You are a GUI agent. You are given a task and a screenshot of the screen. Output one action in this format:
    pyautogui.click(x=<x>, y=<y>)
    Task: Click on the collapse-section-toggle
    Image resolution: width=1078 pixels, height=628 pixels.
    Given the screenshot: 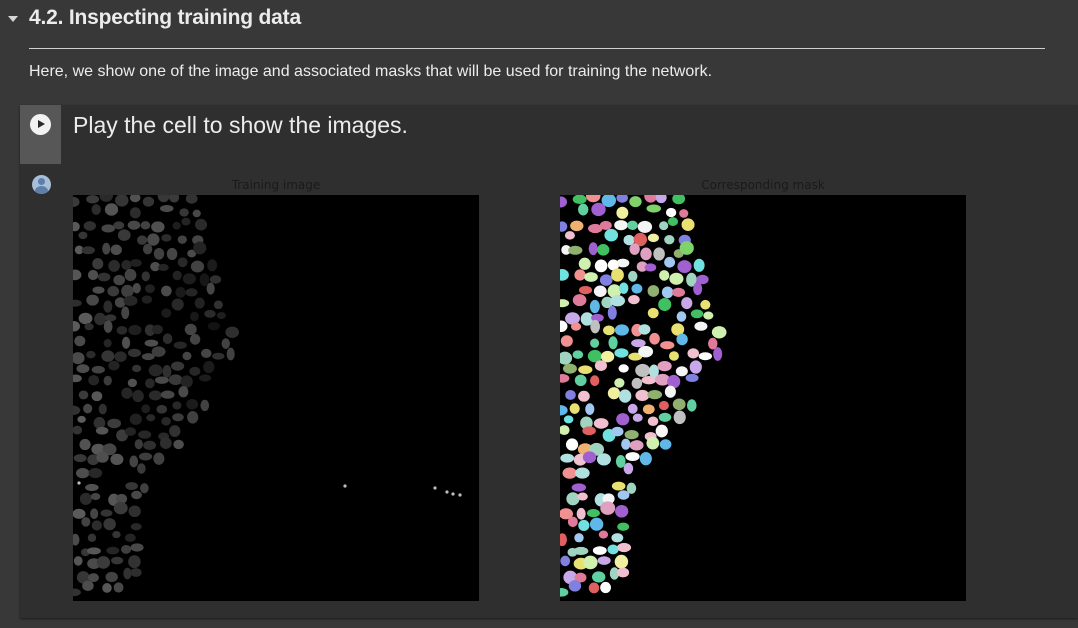 What is the action you would take?
    pyautogui.click(x=13, y=19)
    